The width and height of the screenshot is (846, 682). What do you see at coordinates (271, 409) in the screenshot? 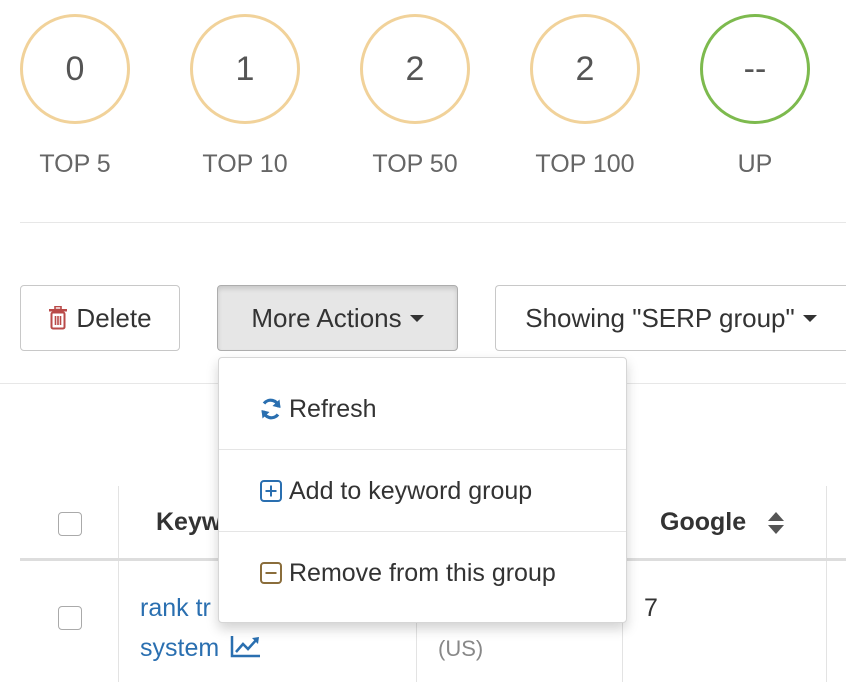
I see `refresh-icon` at bounding box center [271, 409].